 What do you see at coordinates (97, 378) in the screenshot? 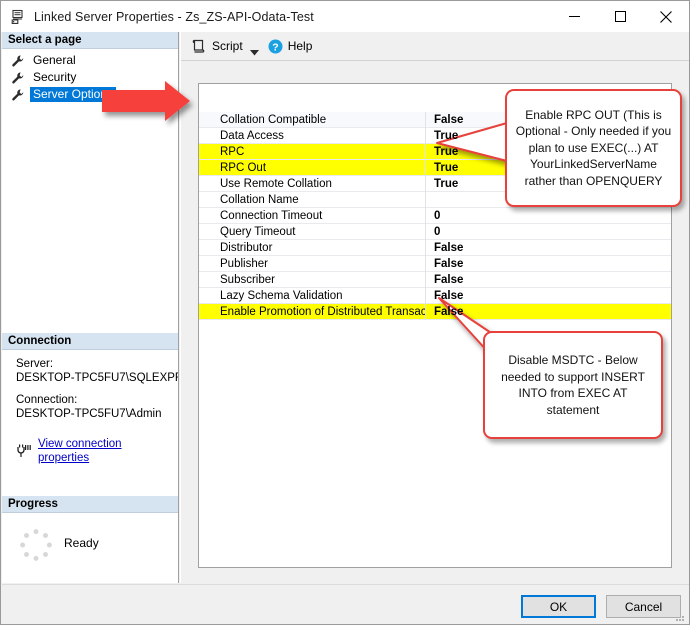
I see `server-value: DESKTOP-TPC5FU7\SQLEXPRE` at bounding box center [97, 378].